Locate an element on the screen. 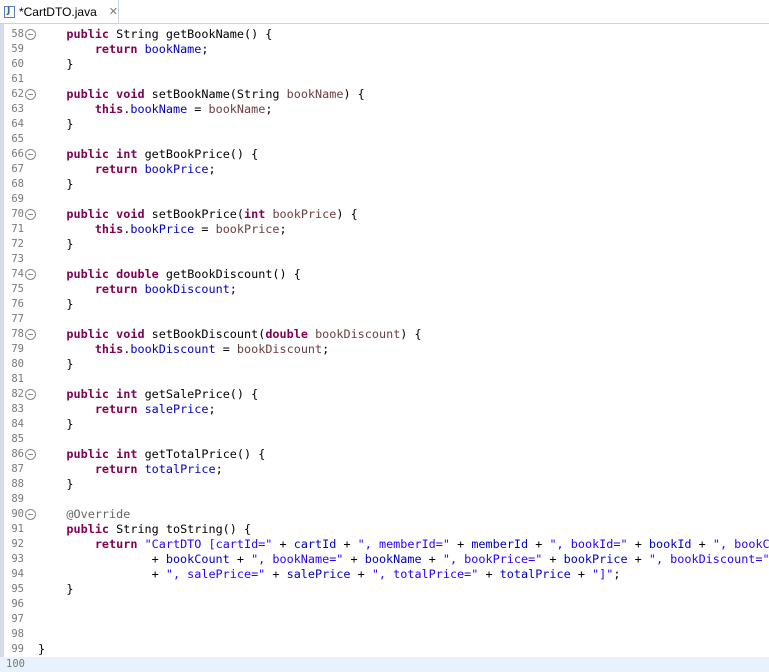  code-line: 69 is located at coordinates (384, 199).